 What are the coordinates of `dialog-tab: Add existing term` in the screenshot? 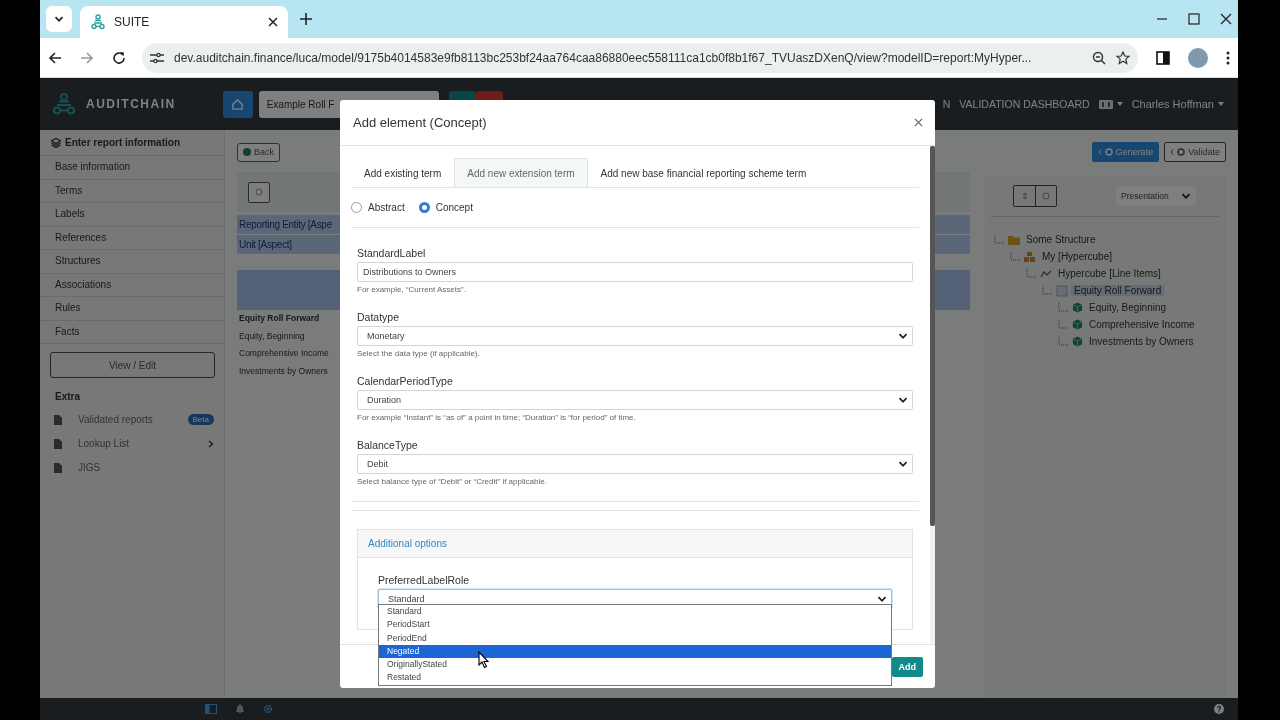 It's located at (403, 172).